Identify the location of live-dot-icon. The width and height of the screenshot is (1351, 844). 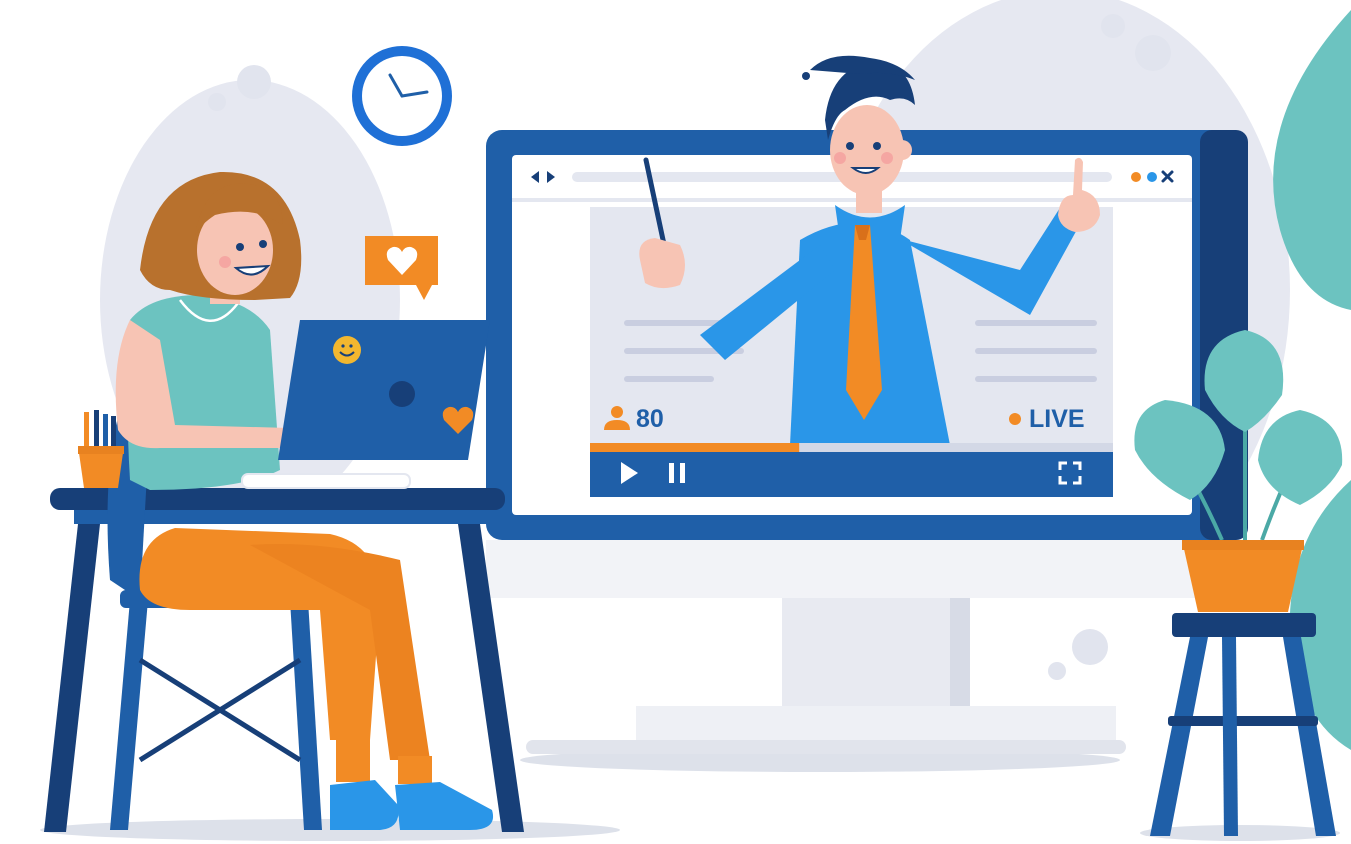
(1015, 419).